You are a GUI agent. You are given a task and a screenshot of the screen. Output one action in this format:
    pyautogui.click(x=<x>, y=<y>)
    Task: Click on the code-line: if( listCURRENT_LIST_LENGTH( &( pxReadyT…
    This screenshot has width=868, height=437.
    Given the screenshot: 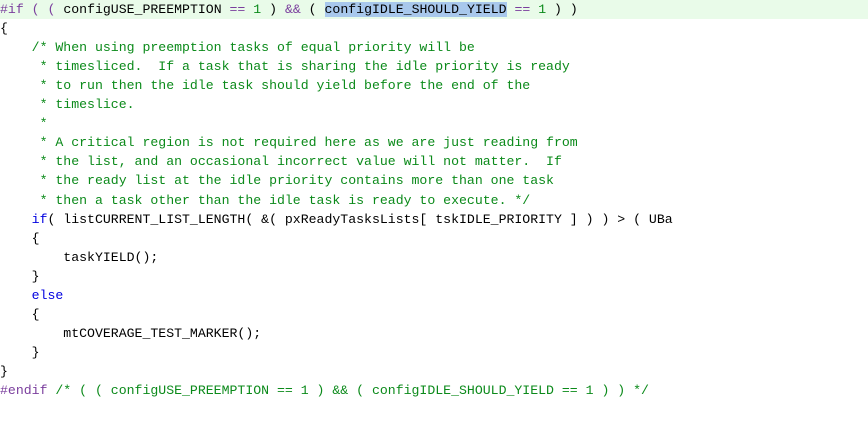 What is the action you would take?
    pyautogui.click(x=434, y=219)
    